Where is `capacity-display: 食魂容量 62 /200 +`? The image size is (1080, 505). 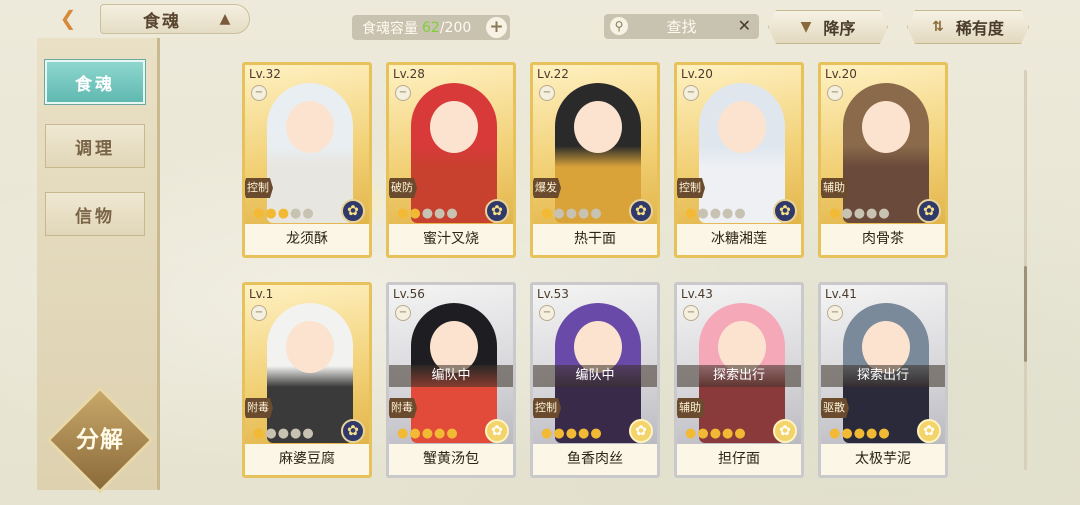
capacity-display: 食魂容量 62 /200 + is located at coordinates (431, 27).